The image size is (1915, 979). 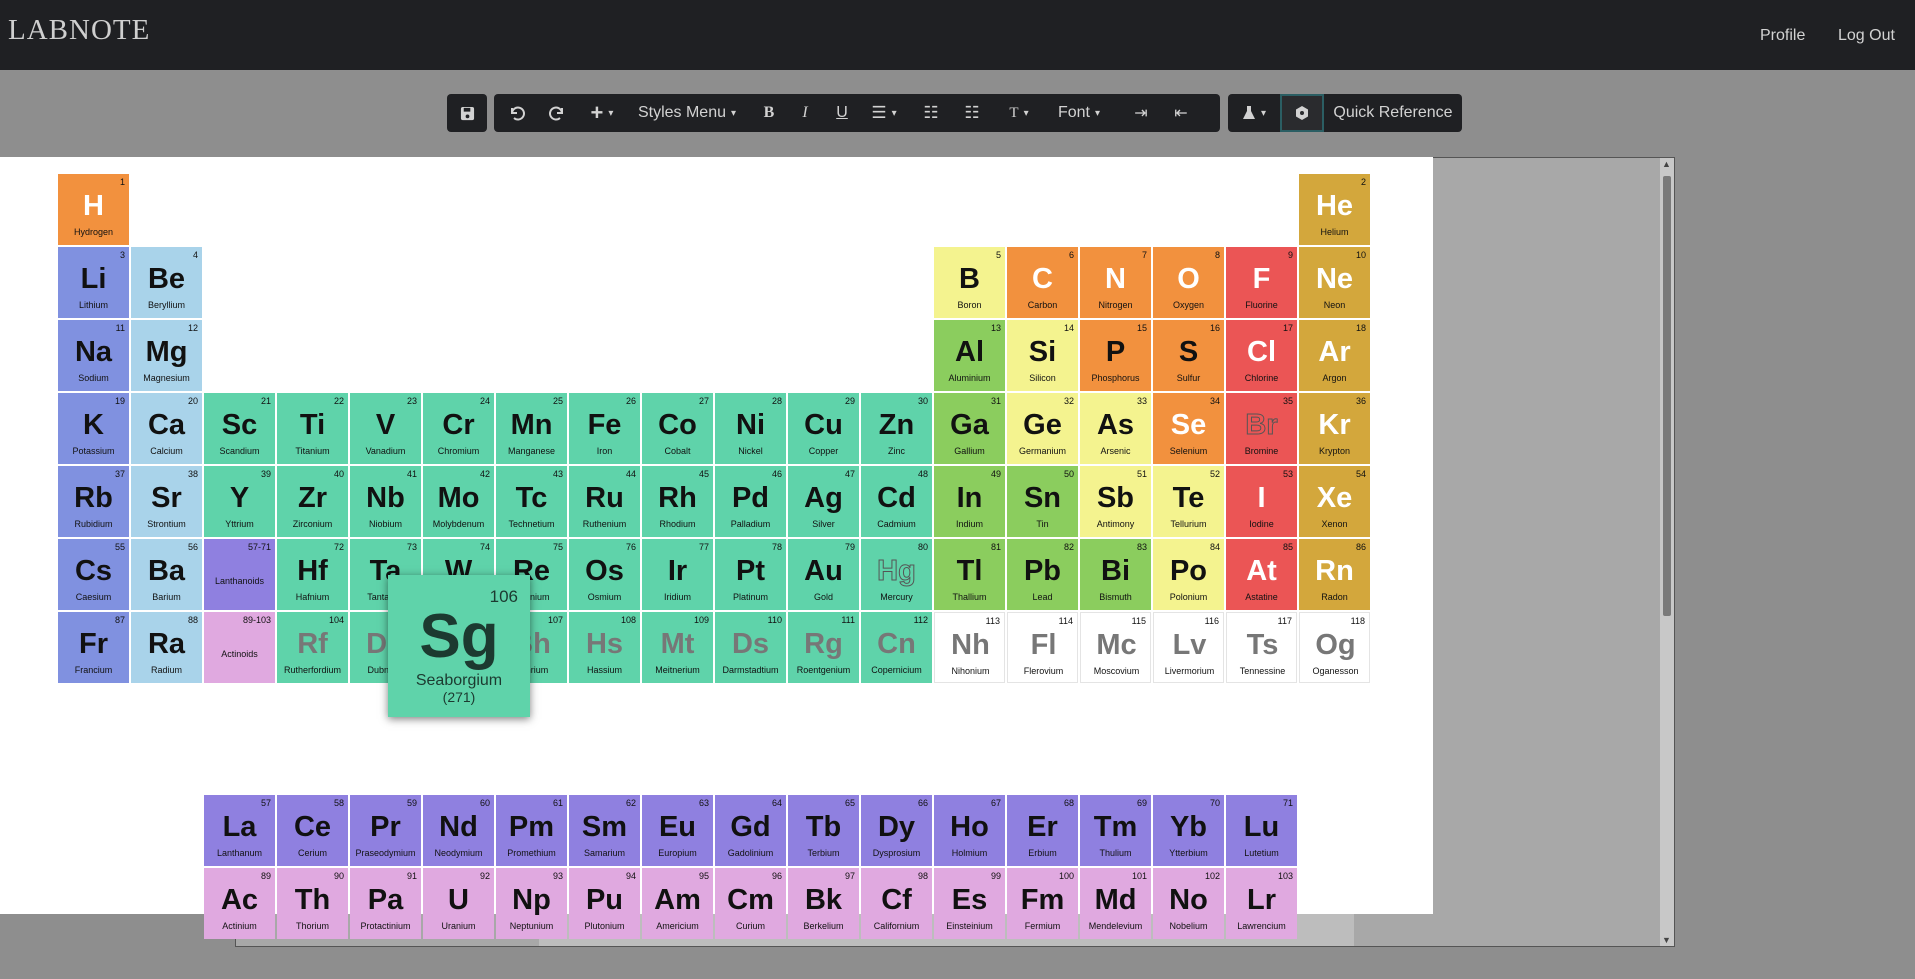 I want to click on element-cell-mn: 25 Mn Manganese, so click(x=531, y=428).